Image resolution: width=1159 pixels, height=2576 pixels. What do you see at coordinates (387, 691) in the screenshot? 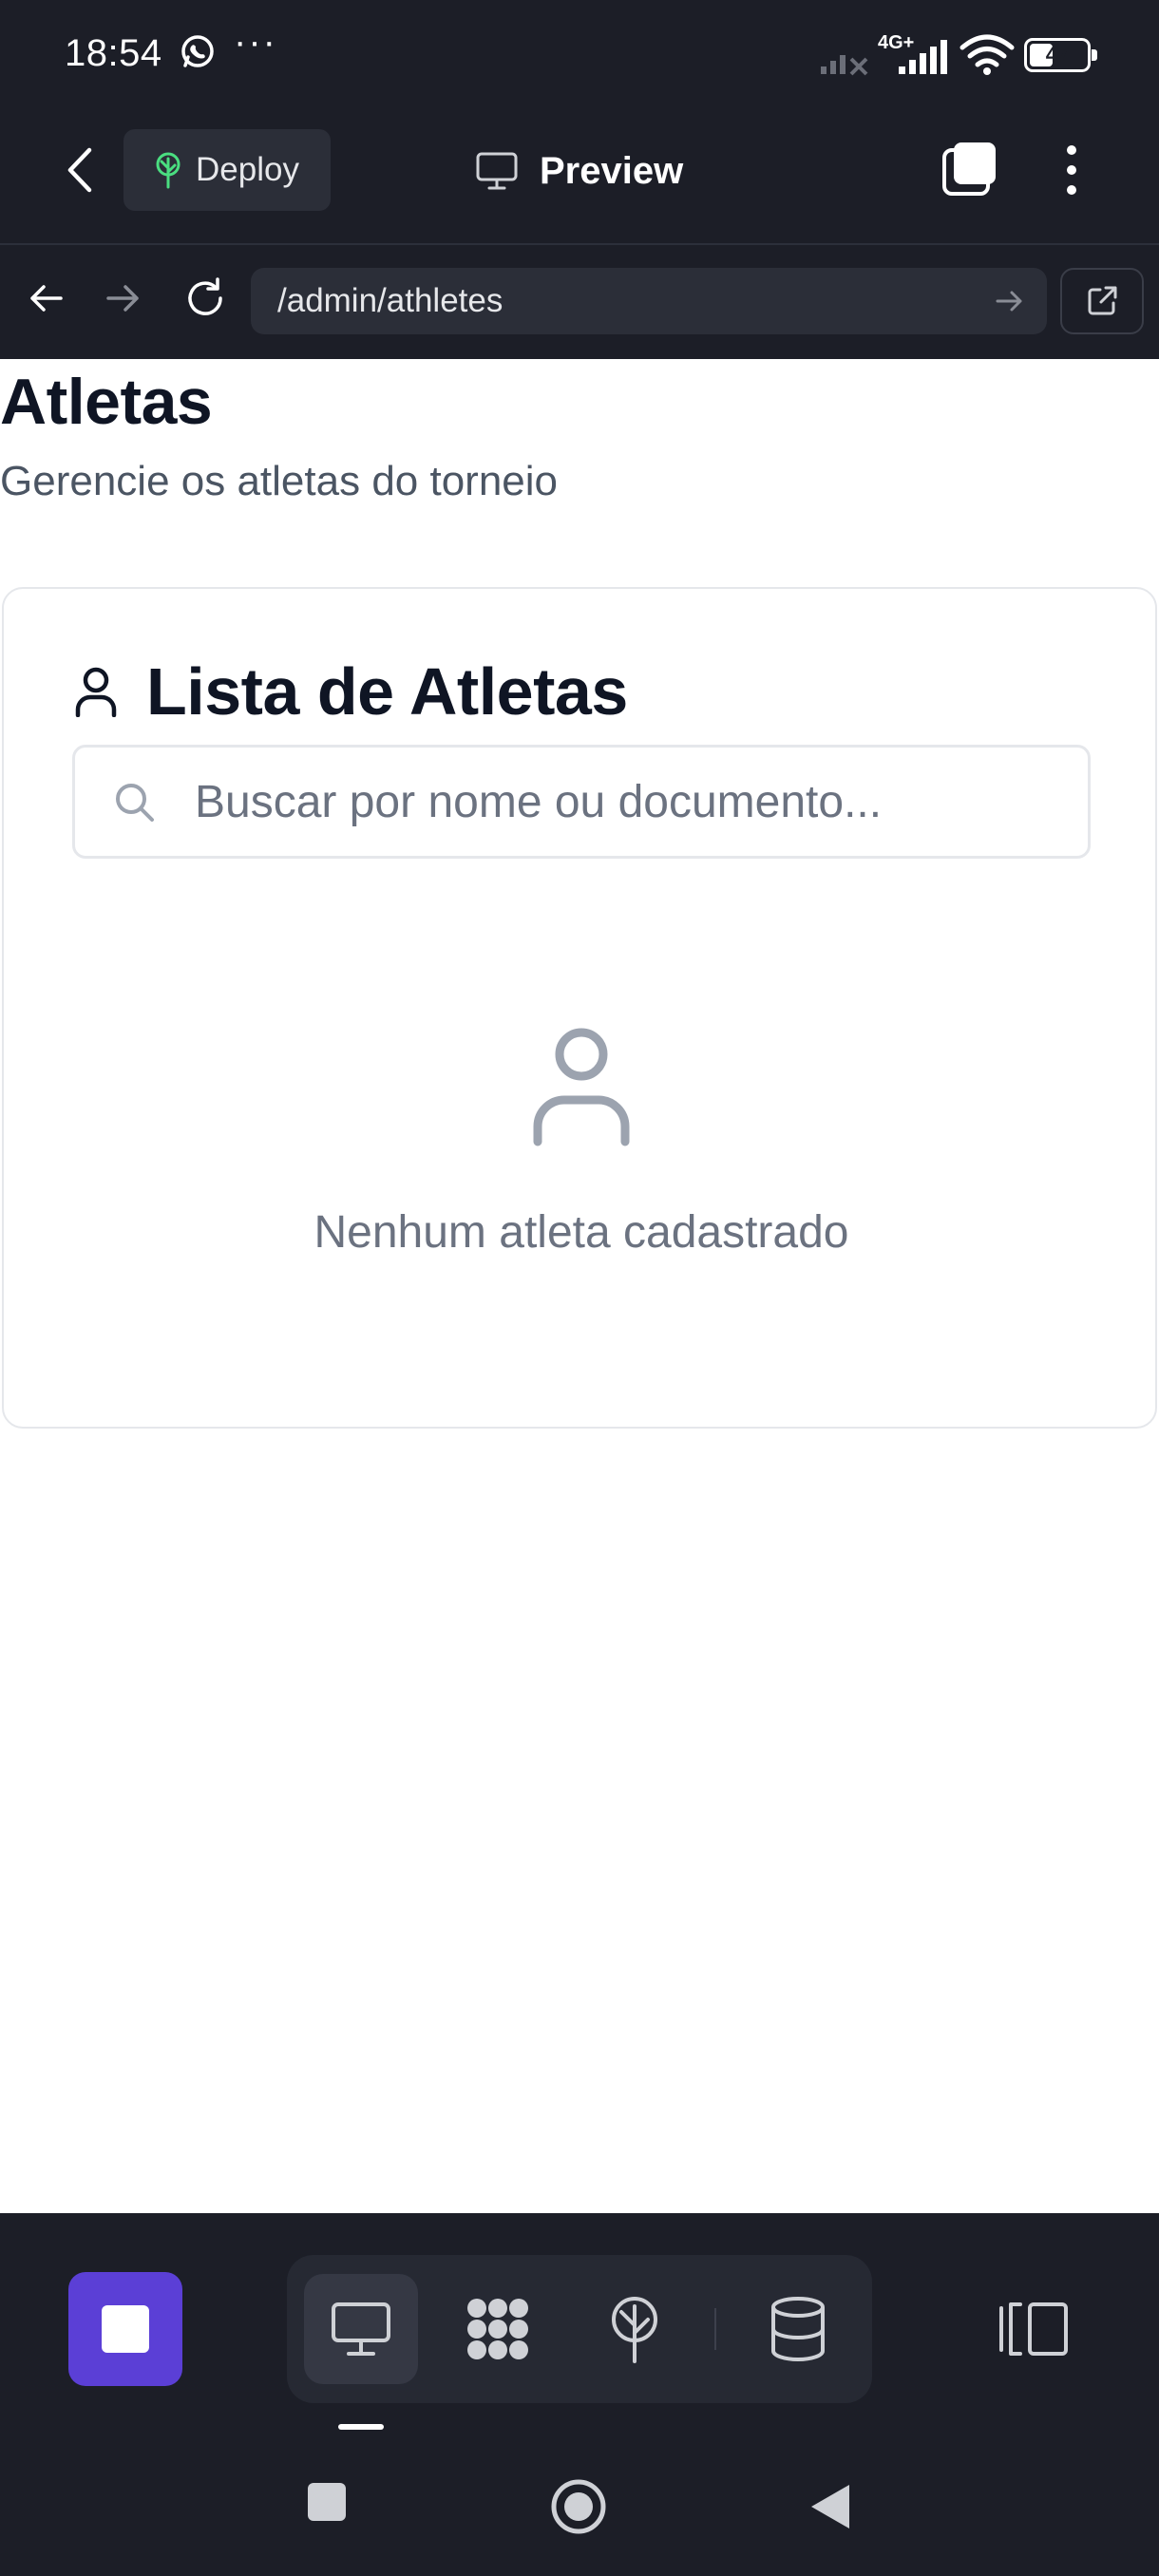
I see `card-title: Lista de Atletas` at bounding box center [387, 691].